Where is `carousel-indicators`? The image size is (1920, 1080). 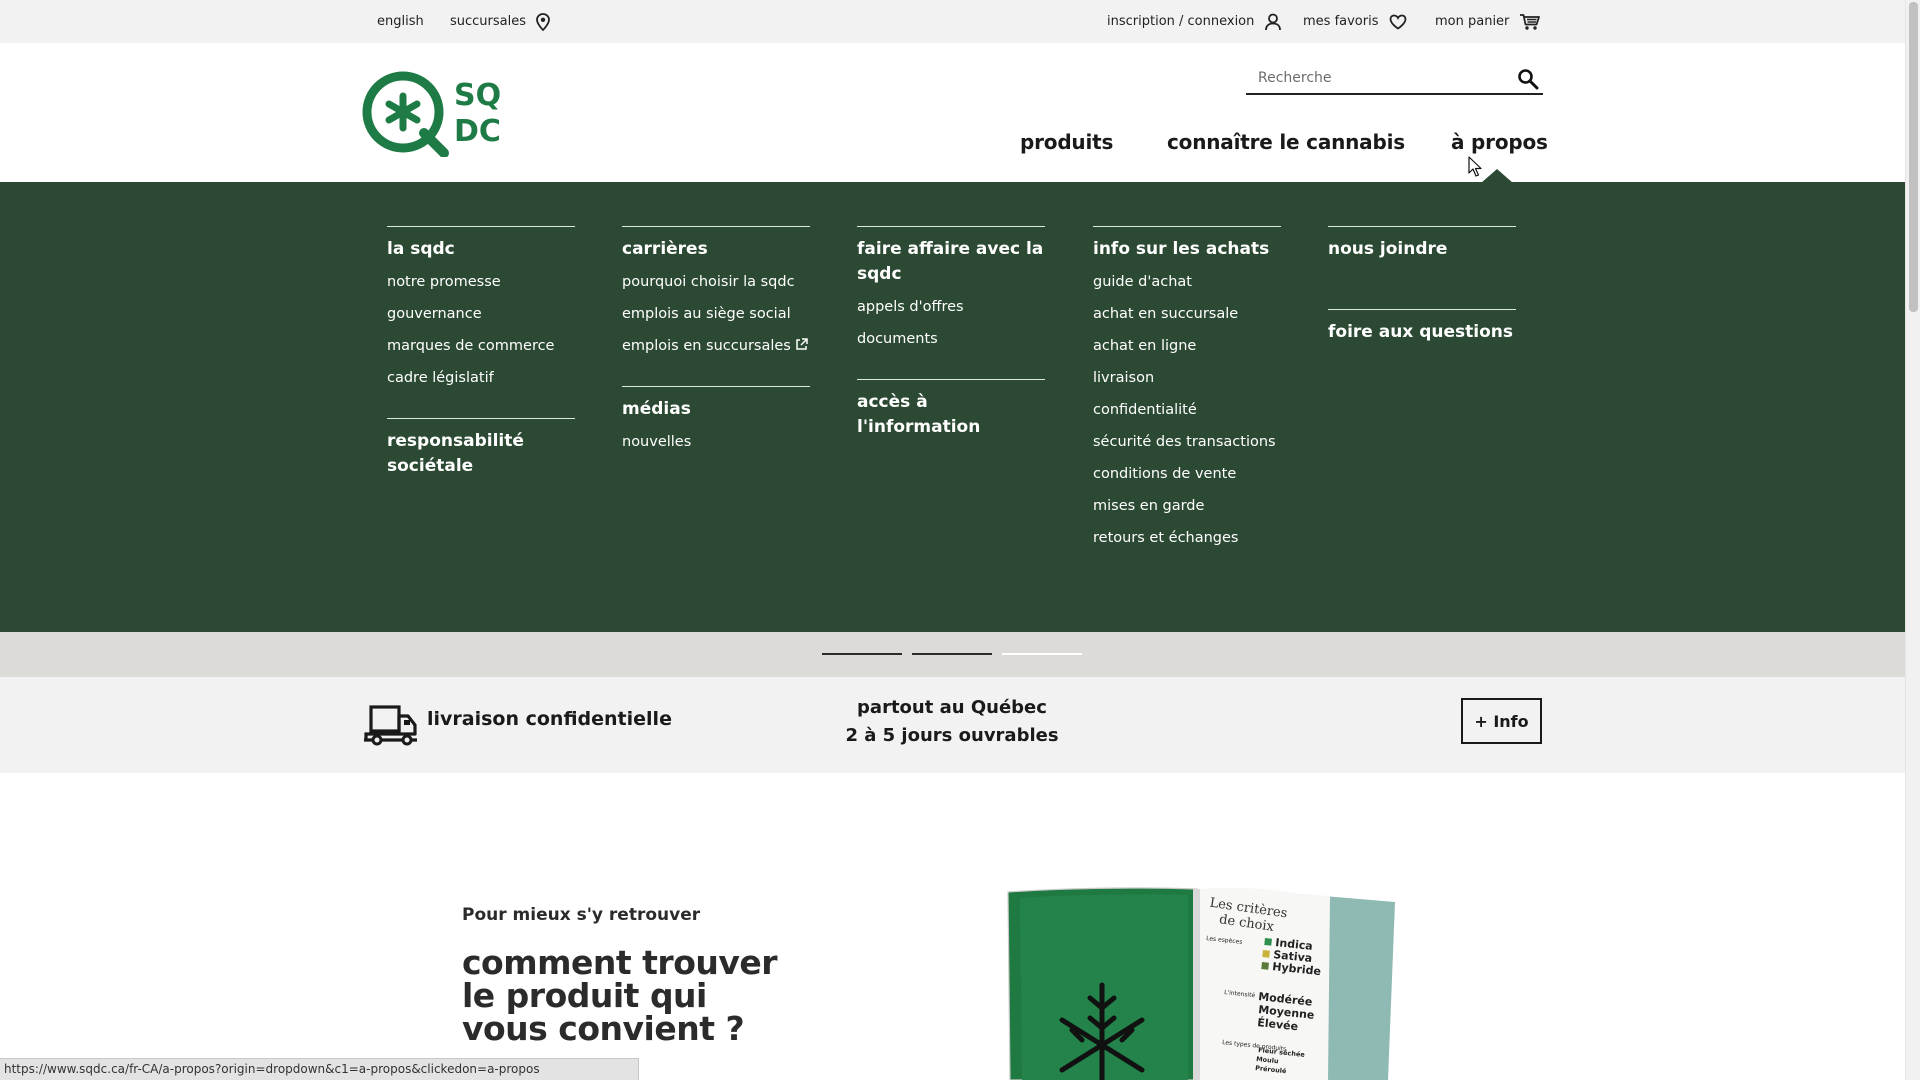
carousel-indicators is located at coordinates (952, 654).